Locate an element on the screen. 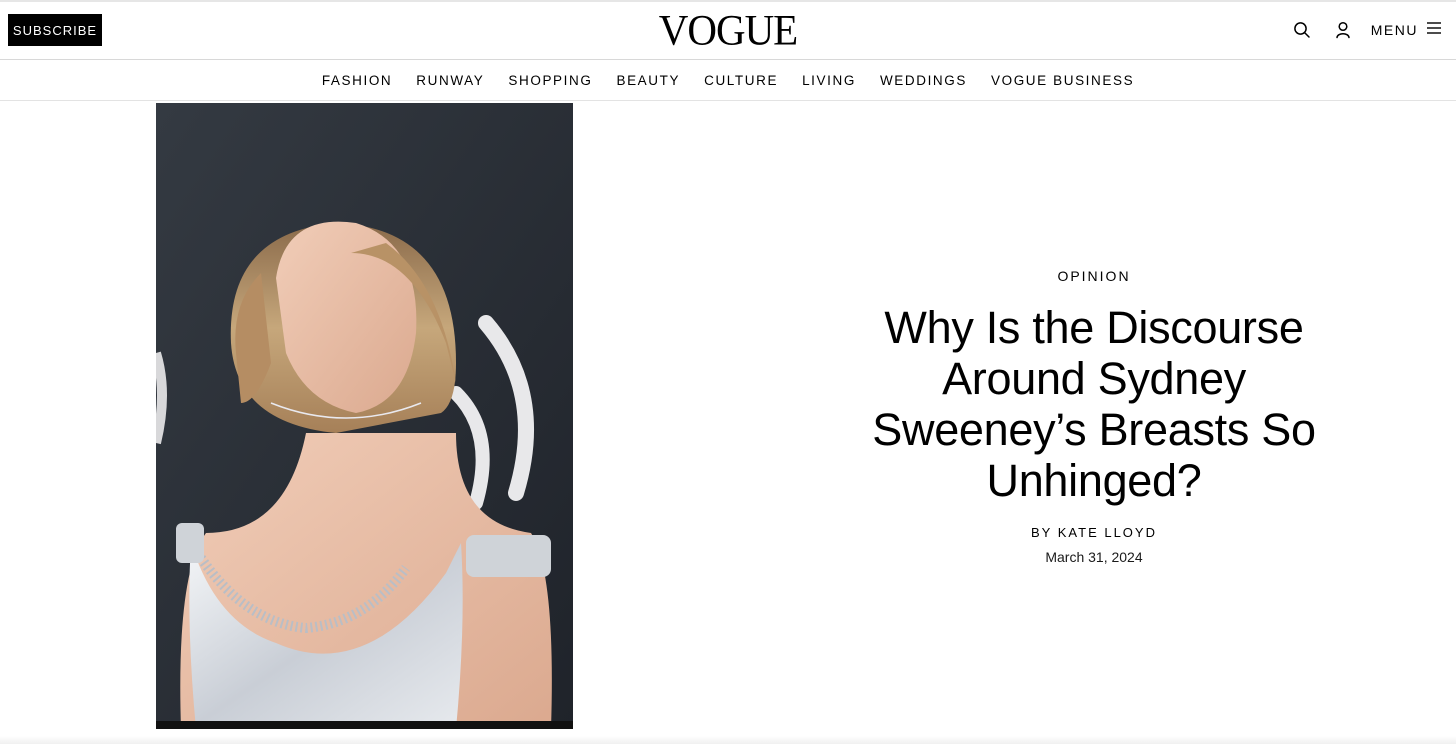 The image size is (1456, 744). vogue-logo-container: VOGUE is located at coordinates (728, 30).